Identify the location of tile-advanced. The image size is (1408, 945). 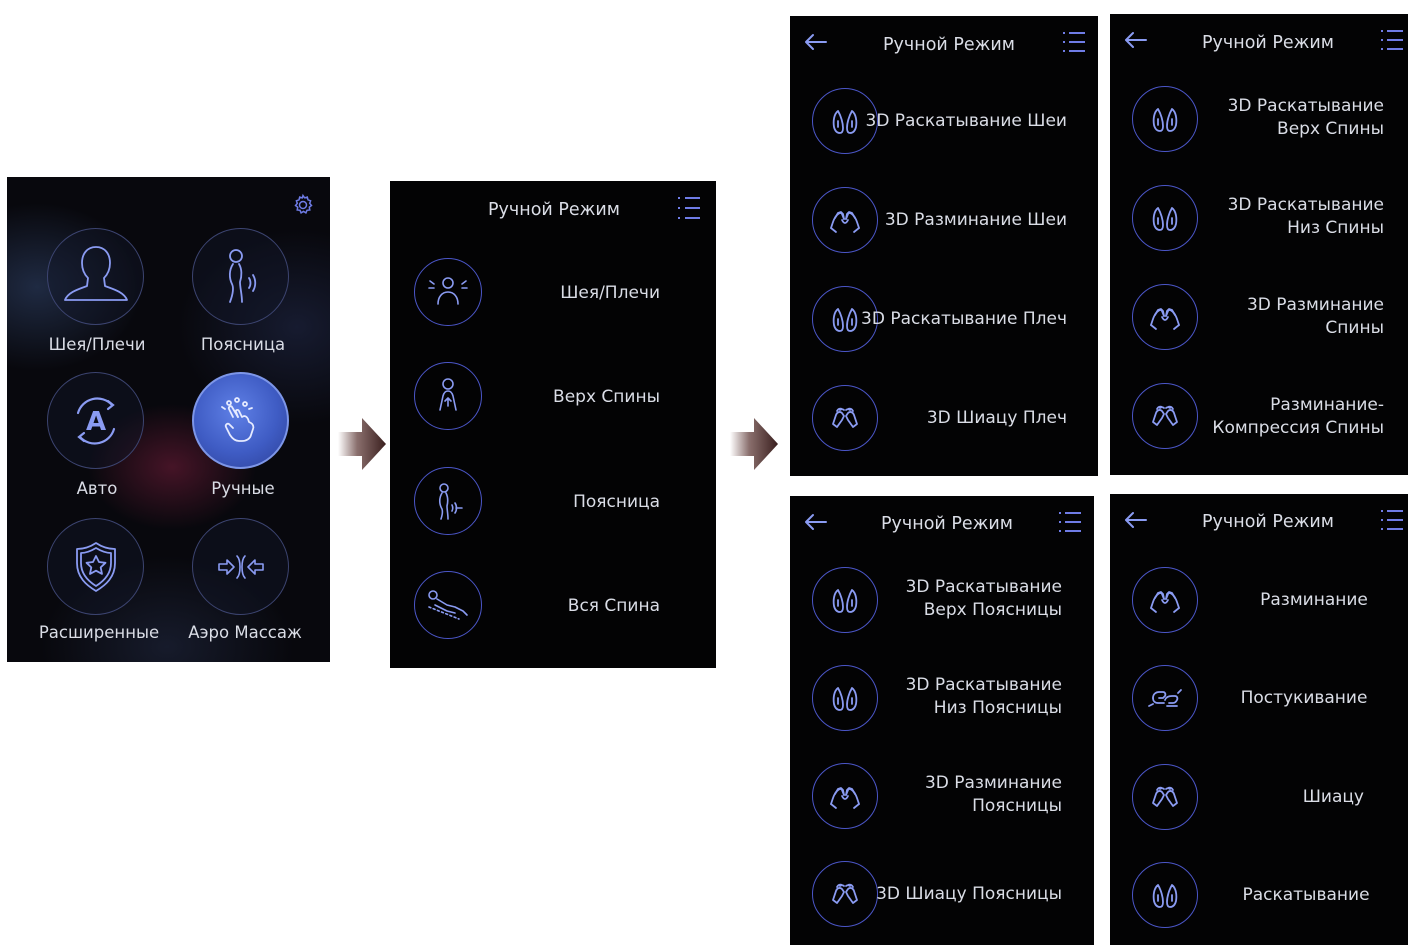
(95, 566).